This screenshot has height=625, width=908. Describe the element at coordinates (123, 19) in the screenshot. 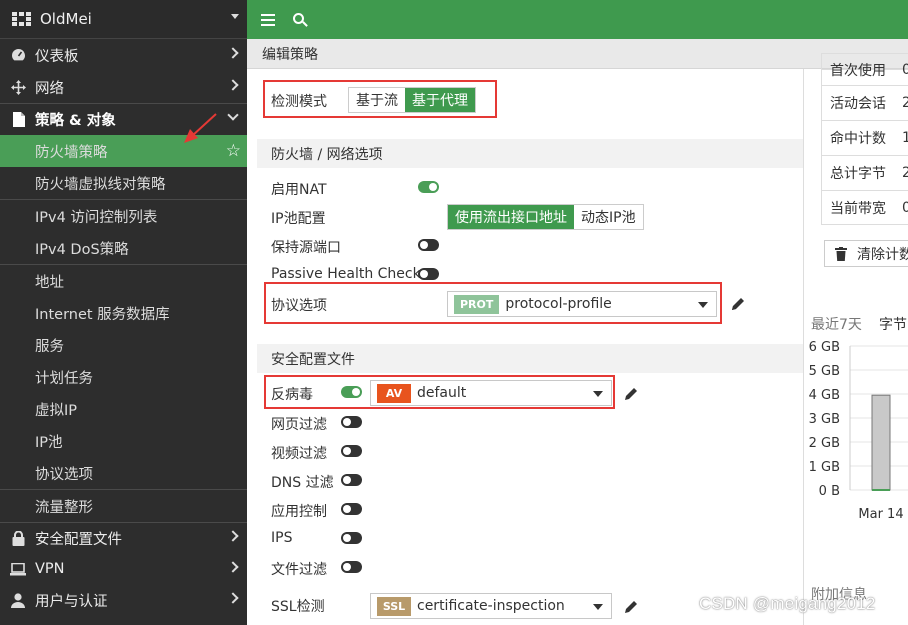

I see `sidebar-header: OldMei` at that location.